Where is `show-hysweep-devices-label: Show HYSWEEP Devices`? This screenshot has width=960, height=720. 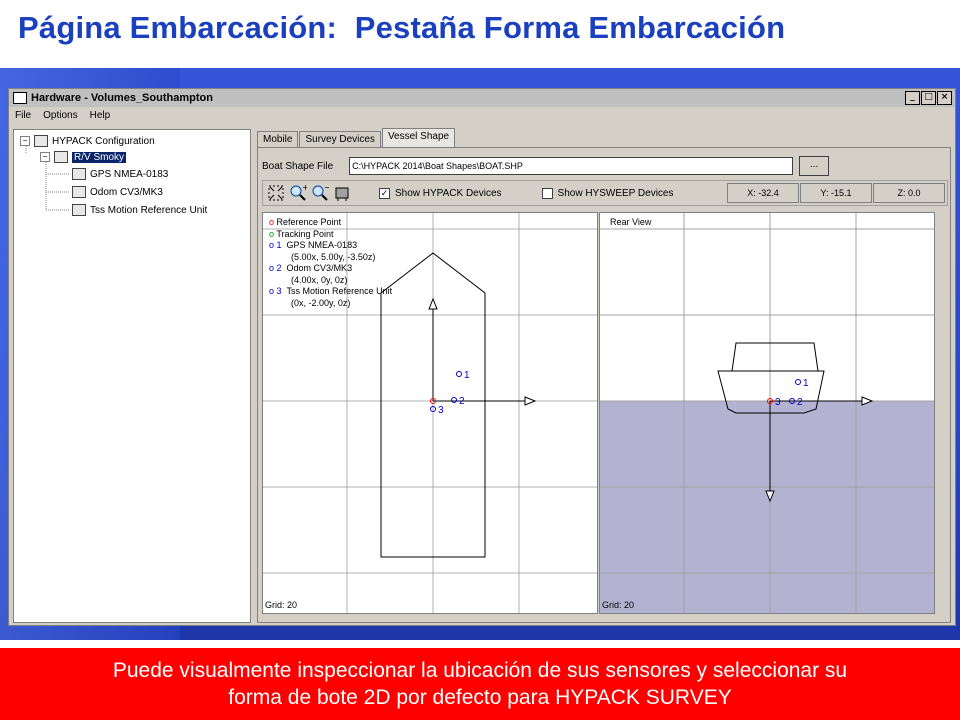 show-hysweep-devices-label: Show HYSWEEP Devices is located at coordinates (615, 193).